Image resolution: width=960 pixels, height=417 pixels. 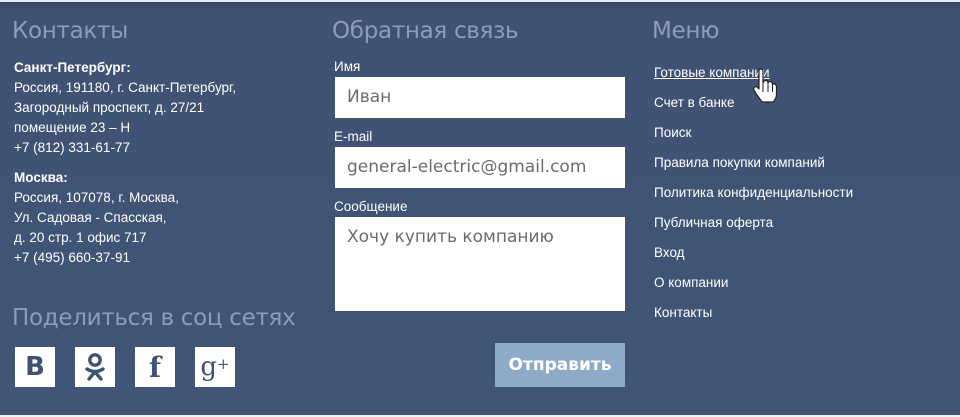 I want to click on contact-phone: +7 (812) 331-61-77, so click(x=72, y=147).